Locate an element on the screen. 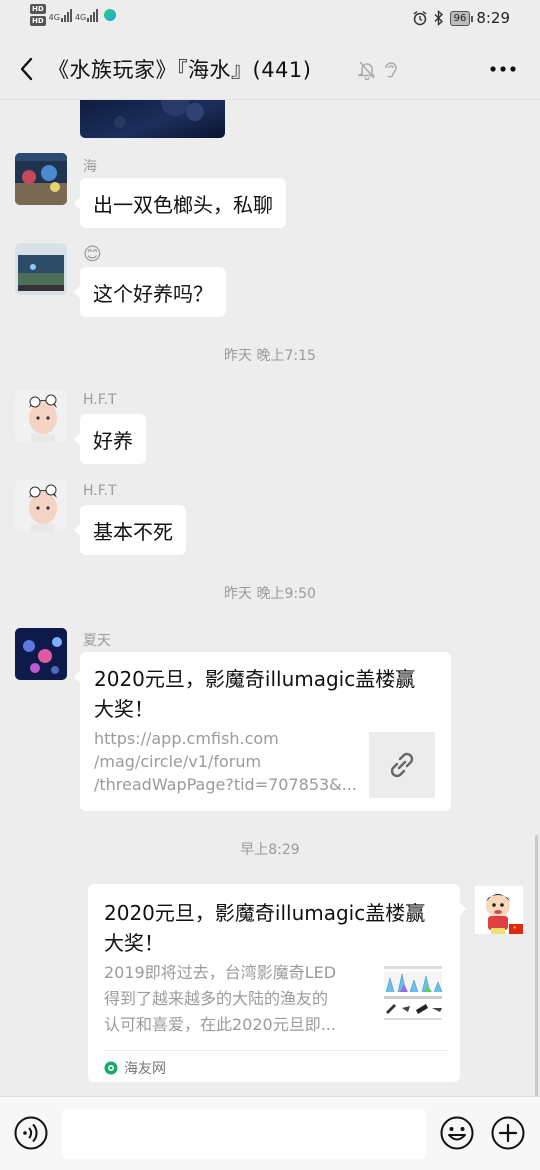  message-bubble: 基本不死 is located at coordinates (130, 530).